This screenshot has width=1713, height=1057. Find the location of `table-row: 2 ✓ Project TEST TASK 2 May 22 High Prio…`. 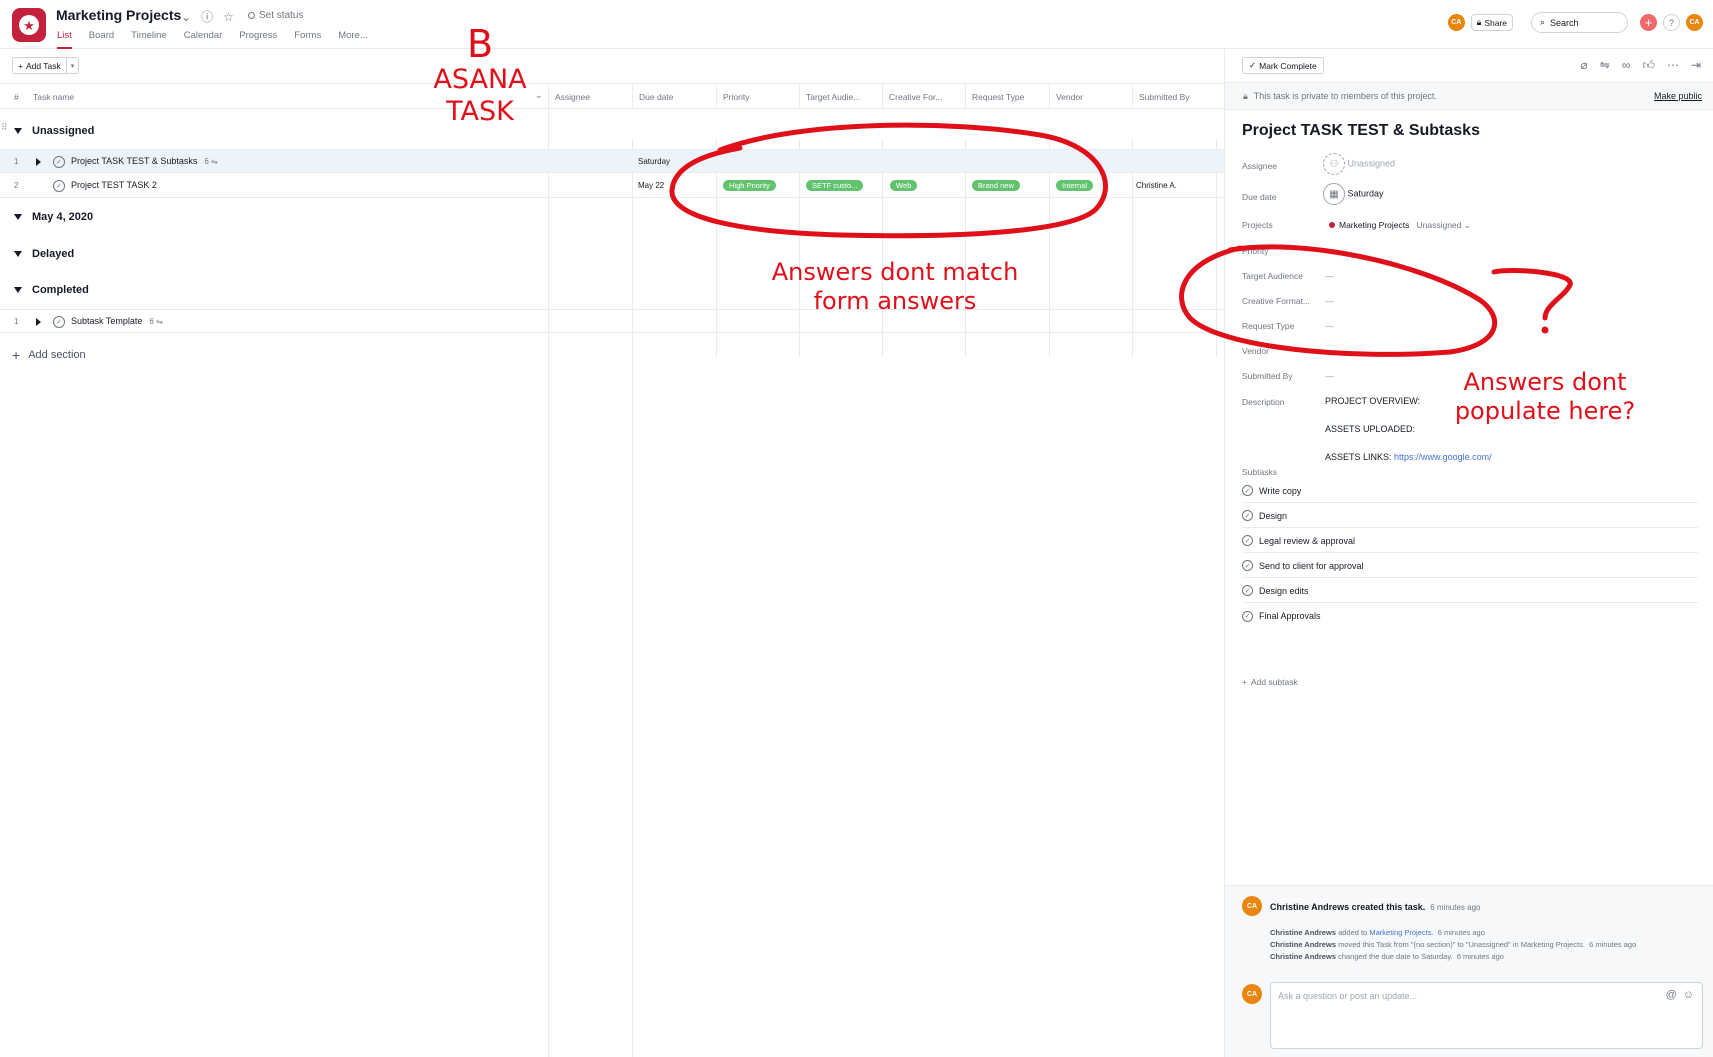

table-row: 2 ✓ Project TEST TASK 2 May 22 High Prio… is located at coordinates (612, 186).